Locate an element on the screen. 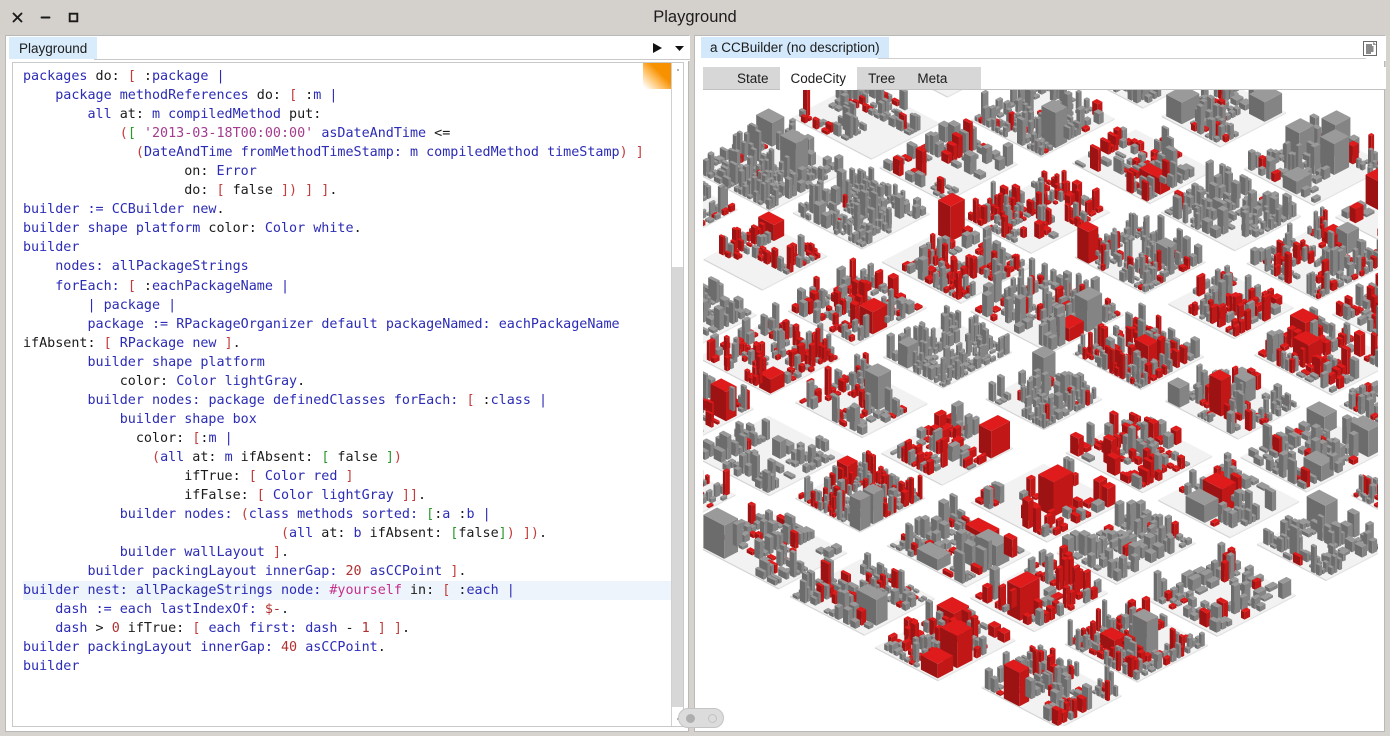 This screenshot has width=1390, height=736. subtab-meta: Meta is located at coordinates (932, 78).